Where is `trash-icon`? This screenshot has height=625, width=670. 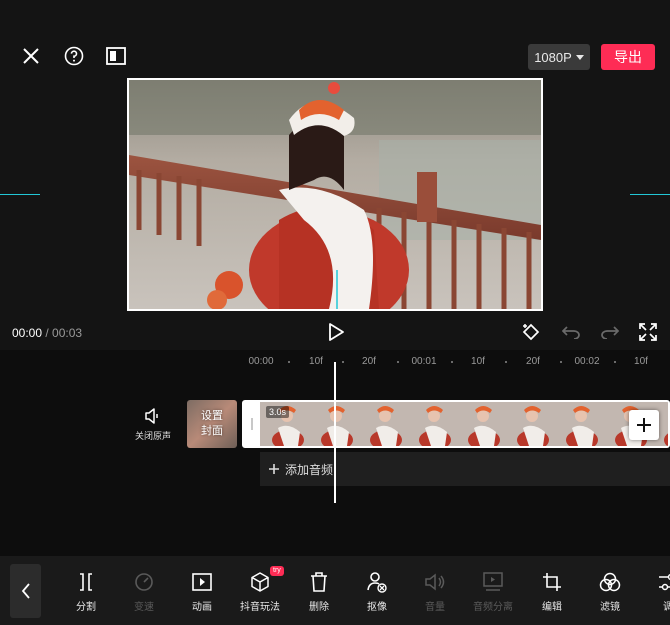 trash-icon is located at coordinates (319, 582).